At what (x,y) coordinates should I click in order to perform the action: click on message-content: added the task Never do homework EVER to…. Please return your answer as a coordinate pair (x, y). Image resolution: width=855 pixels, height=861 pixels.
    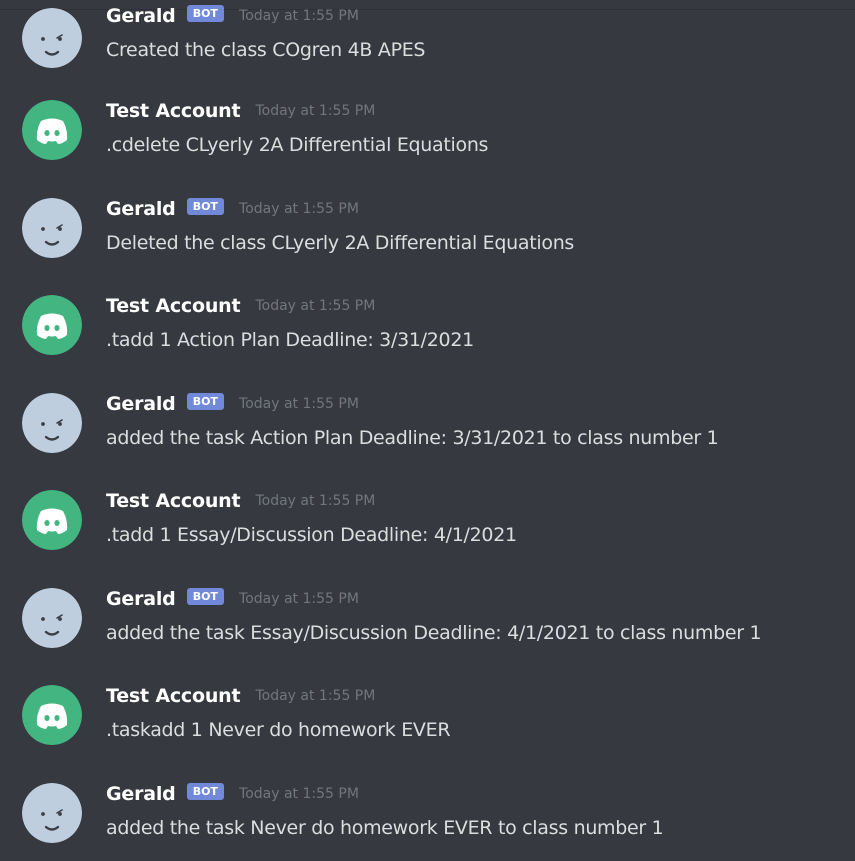
    Looking at the image, I should click on (385, 828).